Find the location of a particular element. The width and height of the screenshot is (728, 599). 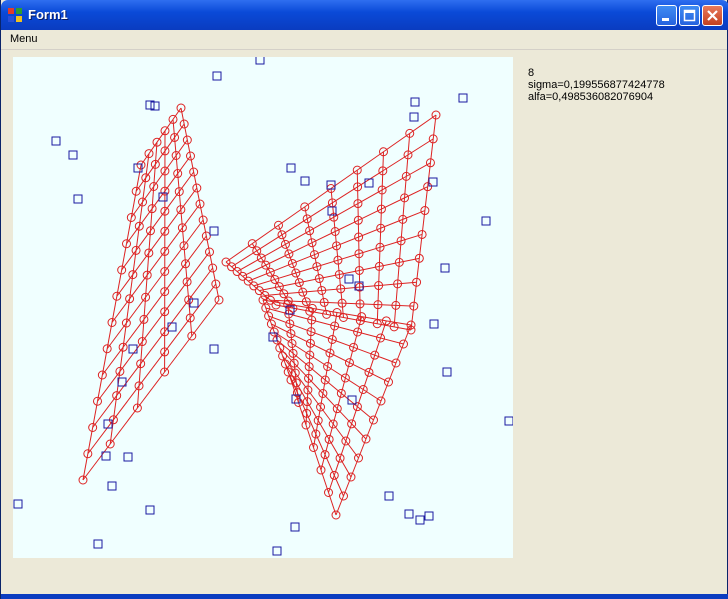

close-icon is located at coordinates (712, 15).